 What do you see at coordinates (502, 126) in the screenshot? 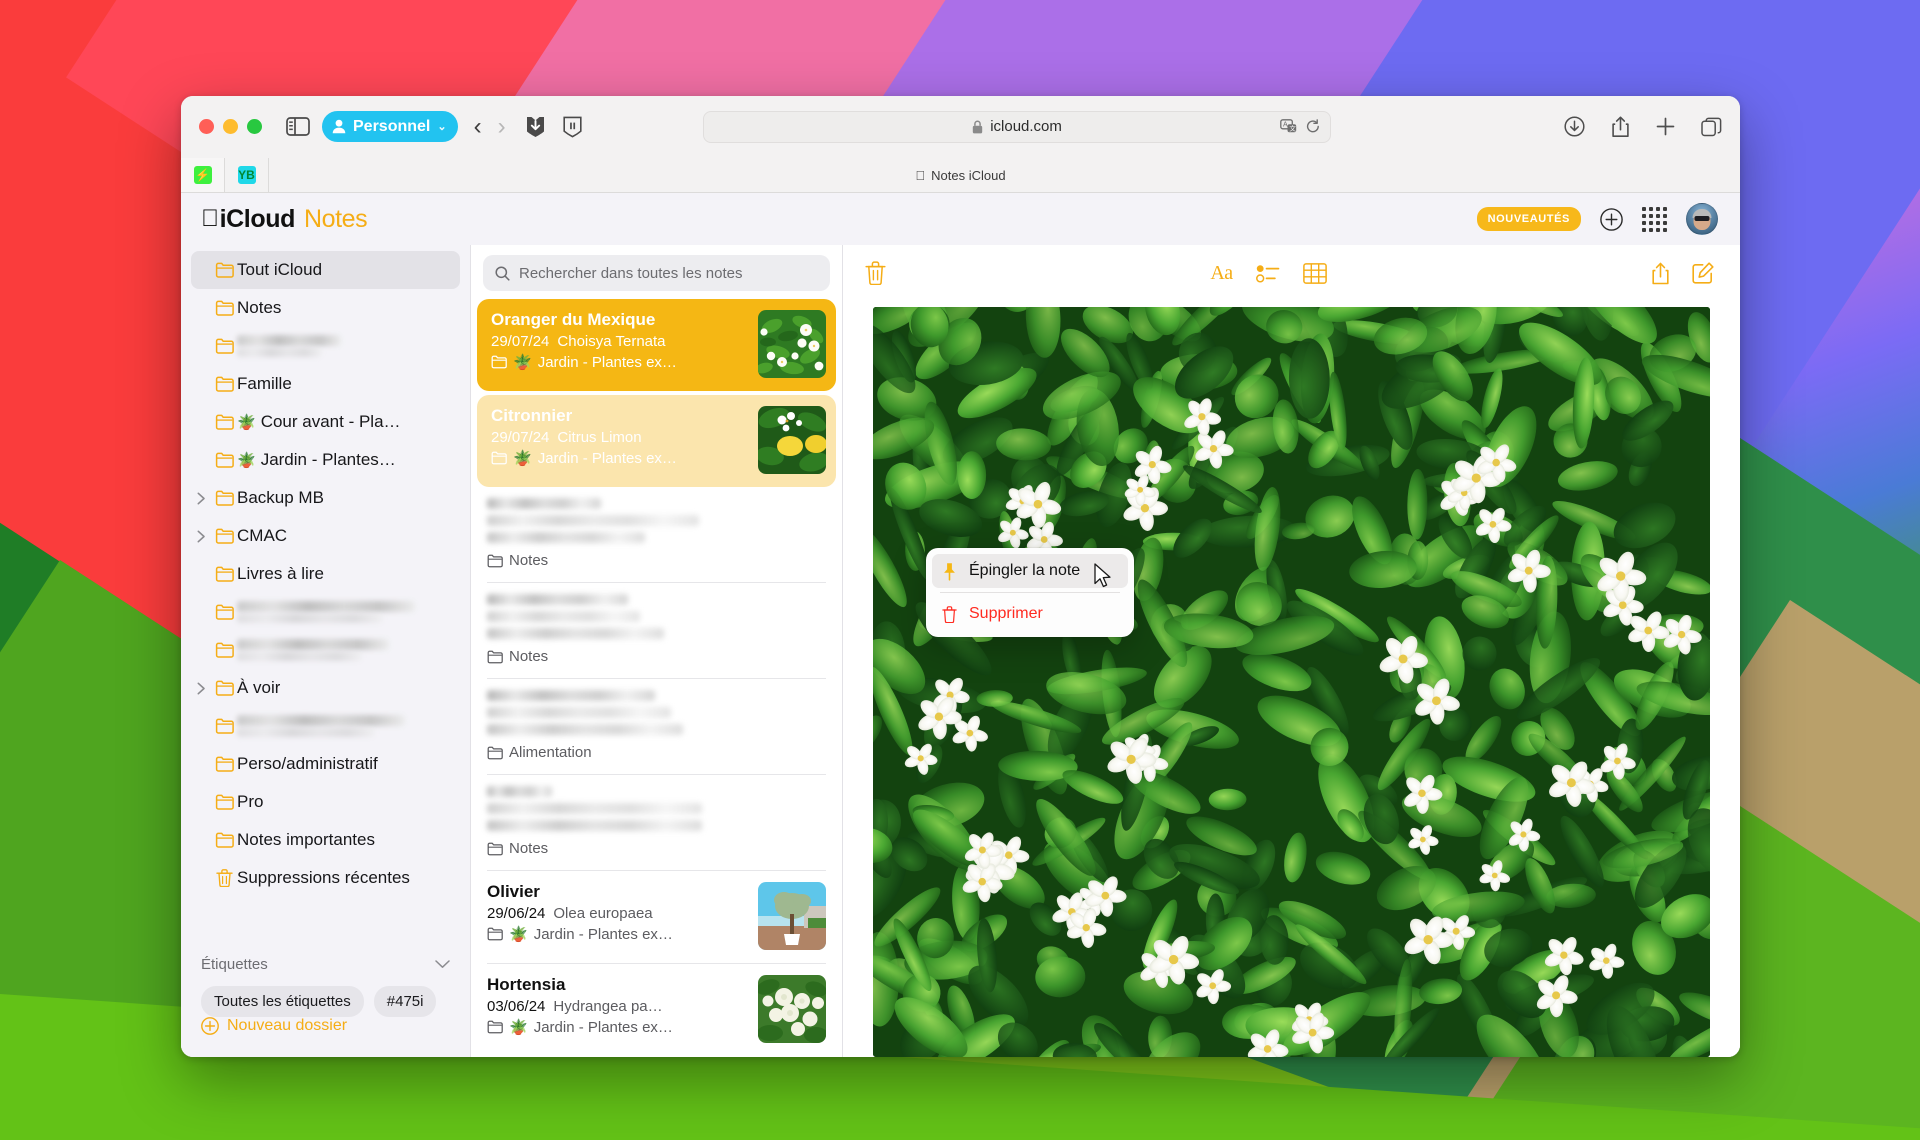
I see `forward-button: ›` at bounding box center [502, 126].